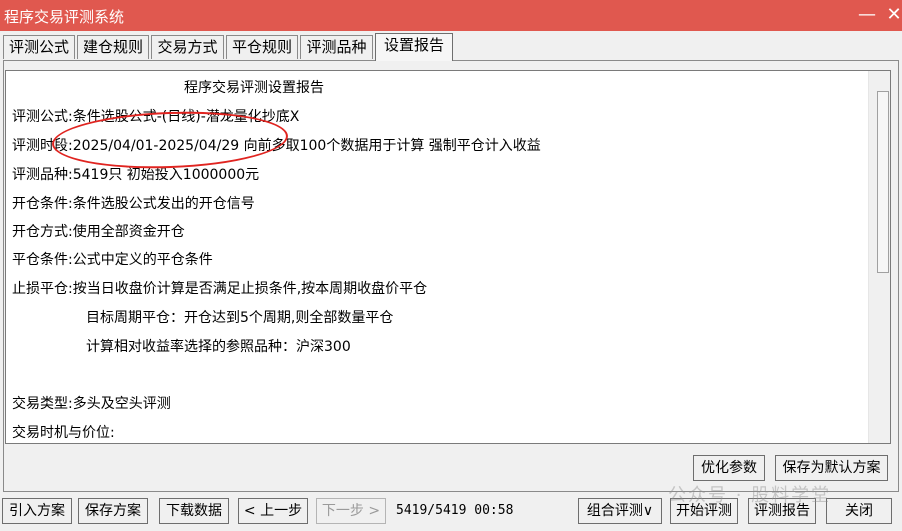  What do you see at coordinates (455, 510) in the screenshot?
I see `progress-status: 5419/5419 00:58` at bounding box center [455, 510].